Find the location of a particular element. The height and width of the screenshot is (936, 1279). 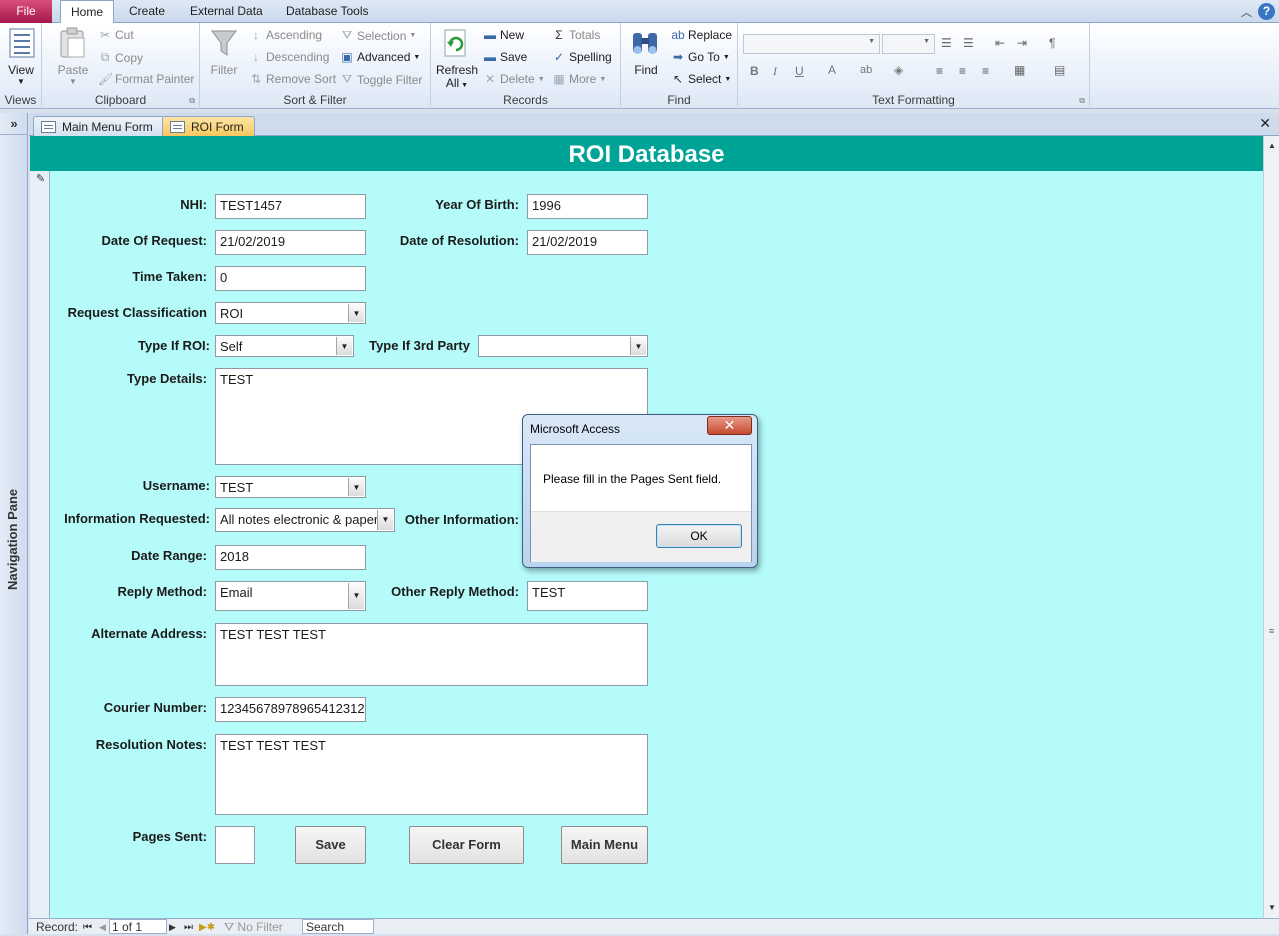

tab-home: Home is located at coordinates (87, 12).